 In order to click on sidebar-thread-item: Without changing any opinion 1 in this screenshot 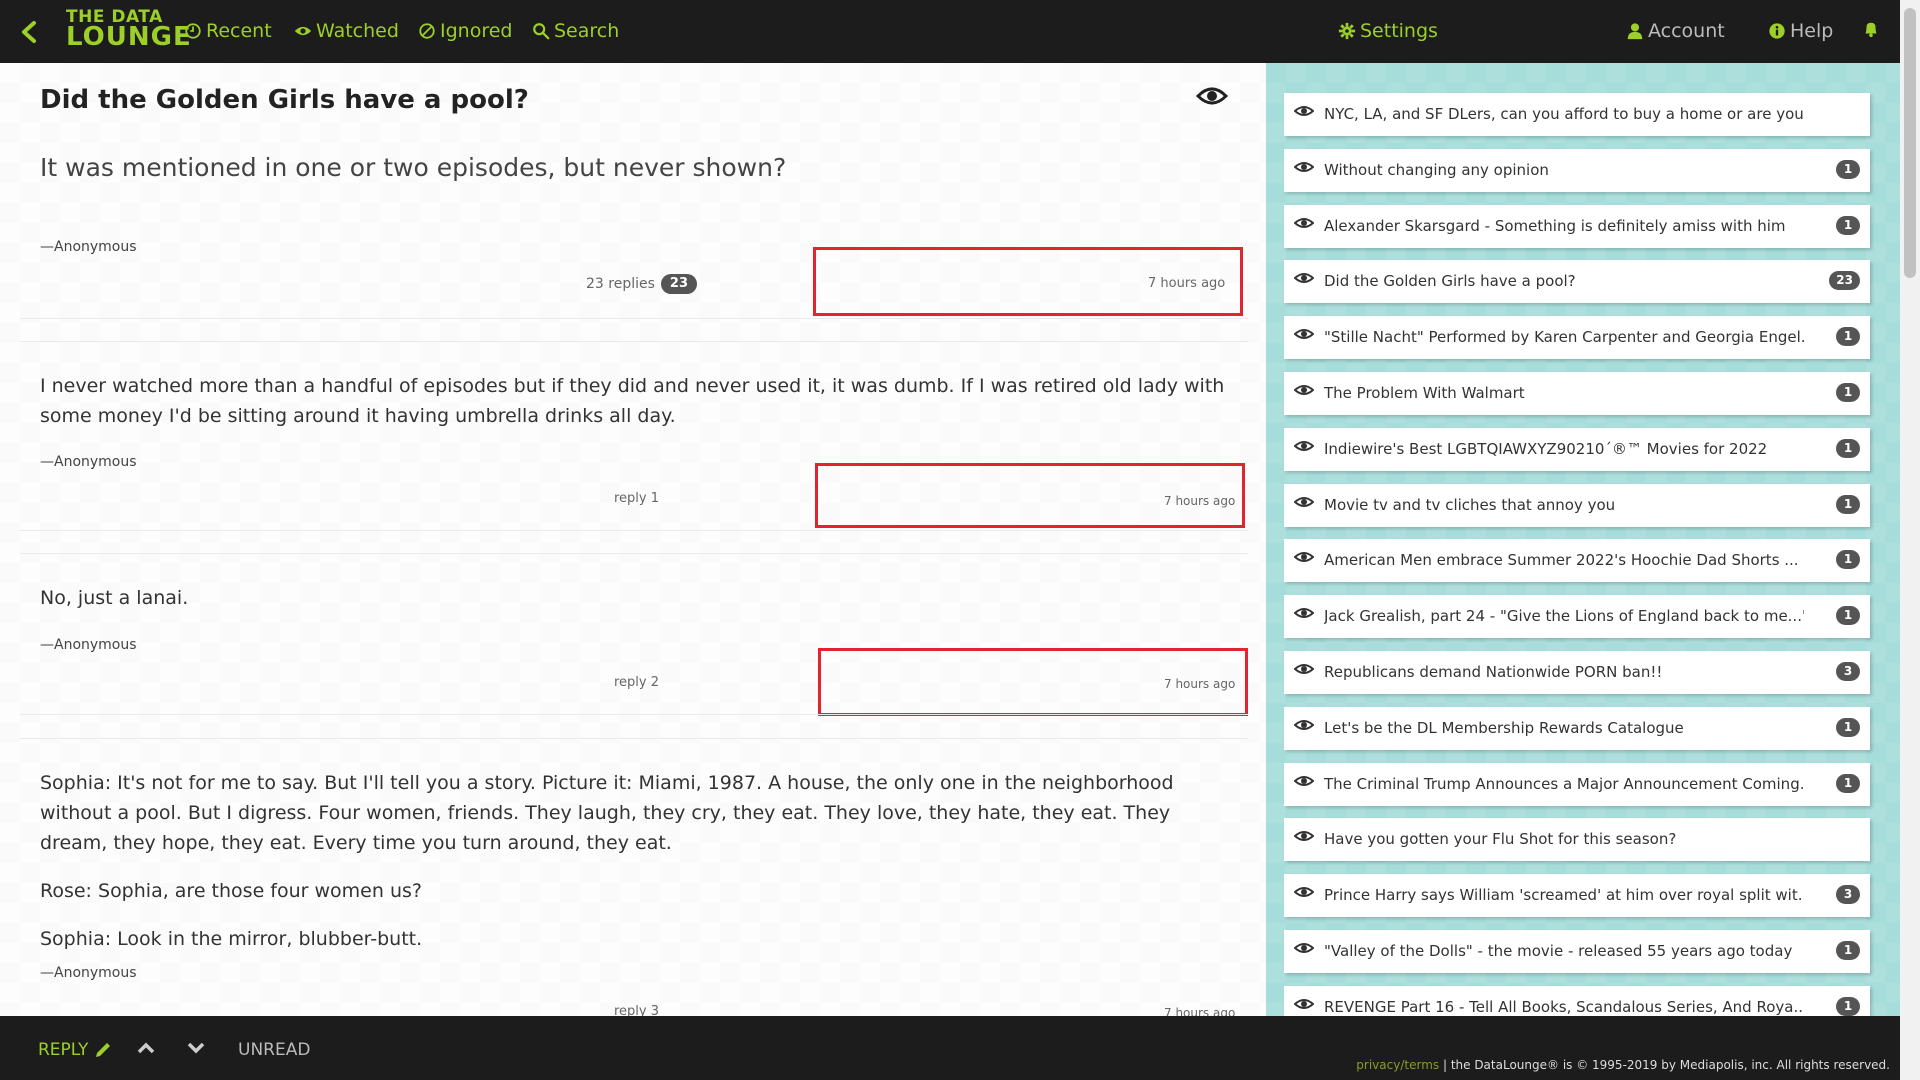, I will do `click(1577, 170)`.